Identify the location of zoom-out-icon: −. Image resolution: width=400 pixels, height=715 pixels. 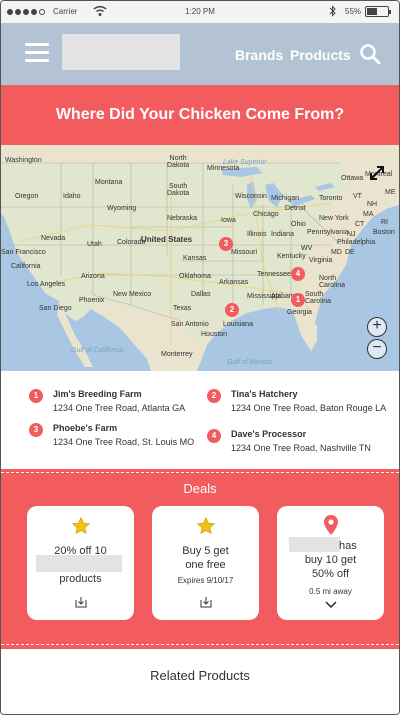
(377, 349).